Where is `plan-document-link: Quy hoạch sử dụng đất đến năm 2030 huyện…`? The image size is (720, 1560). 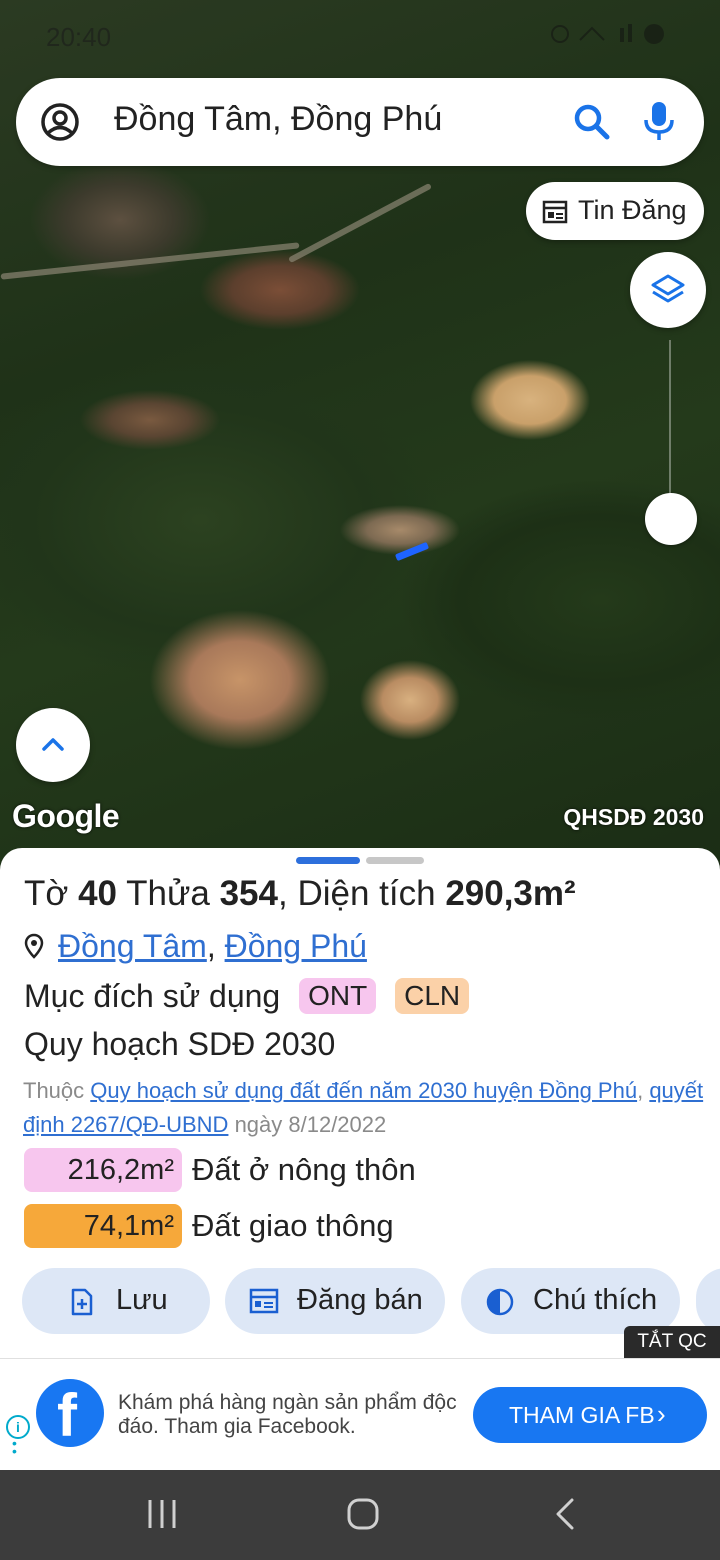
plan-document-link: Quy hoạch sử dụng đất đến năm 2030 huyện… is located at coordinates (363, 1090).